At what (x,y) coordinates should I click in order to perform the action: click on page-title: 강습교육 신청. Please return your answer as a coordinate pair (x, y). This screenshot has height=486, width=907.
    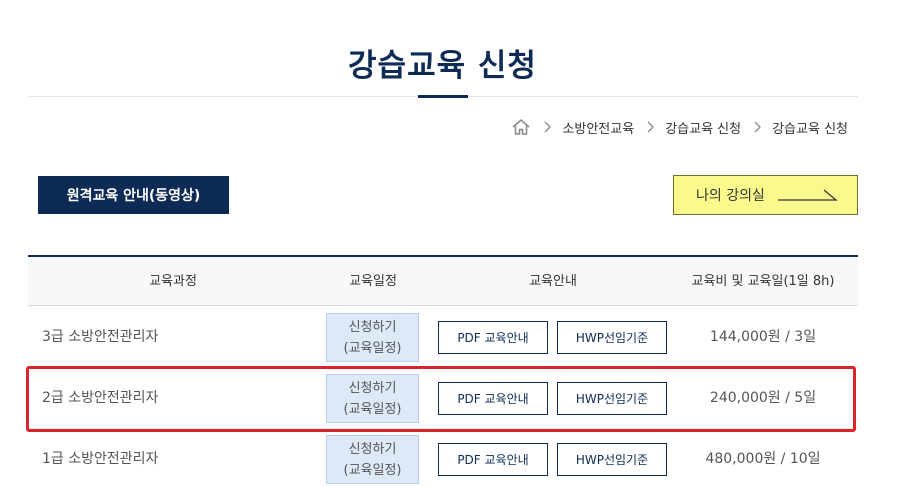
    Looking at the image, I should click on (442, 66).